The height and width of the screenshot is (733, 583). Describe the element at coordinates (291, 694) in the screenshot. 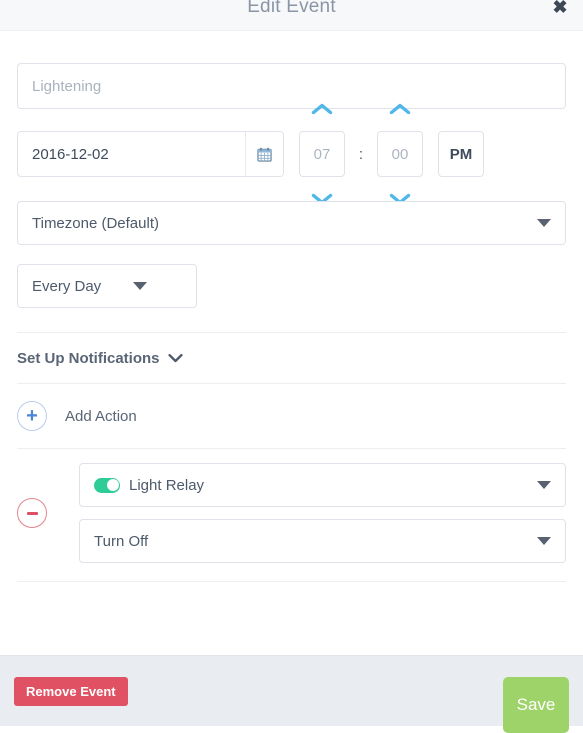

I see `modal-footer: Remove Event Save` at that location.